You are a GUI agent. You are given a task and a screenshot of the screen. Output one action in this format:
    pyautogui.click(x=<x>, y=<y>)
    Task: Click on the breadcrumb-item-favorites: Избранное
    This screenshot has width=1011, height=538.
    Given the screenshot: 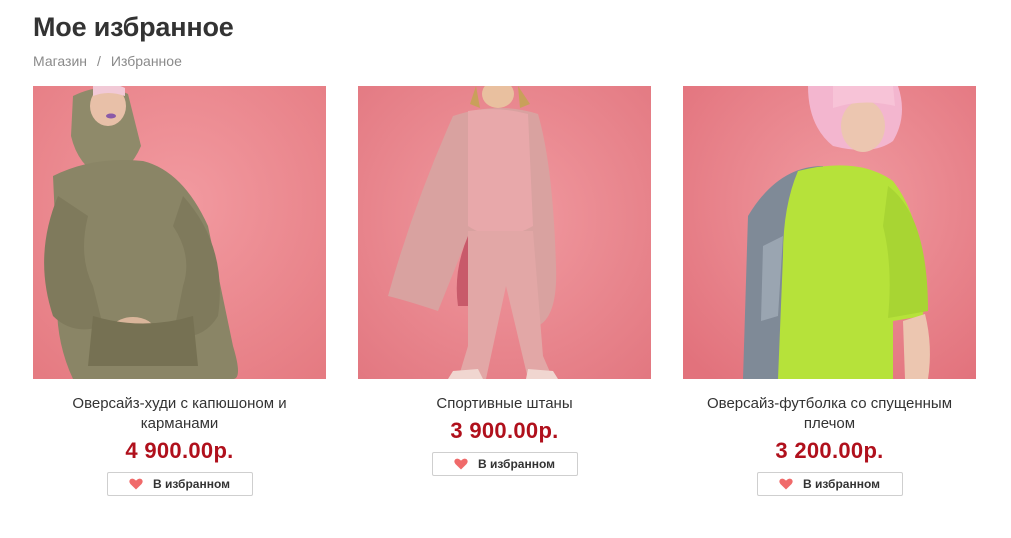 What is the action you would take?
    pyautogui.click(x=146, y=61)
    